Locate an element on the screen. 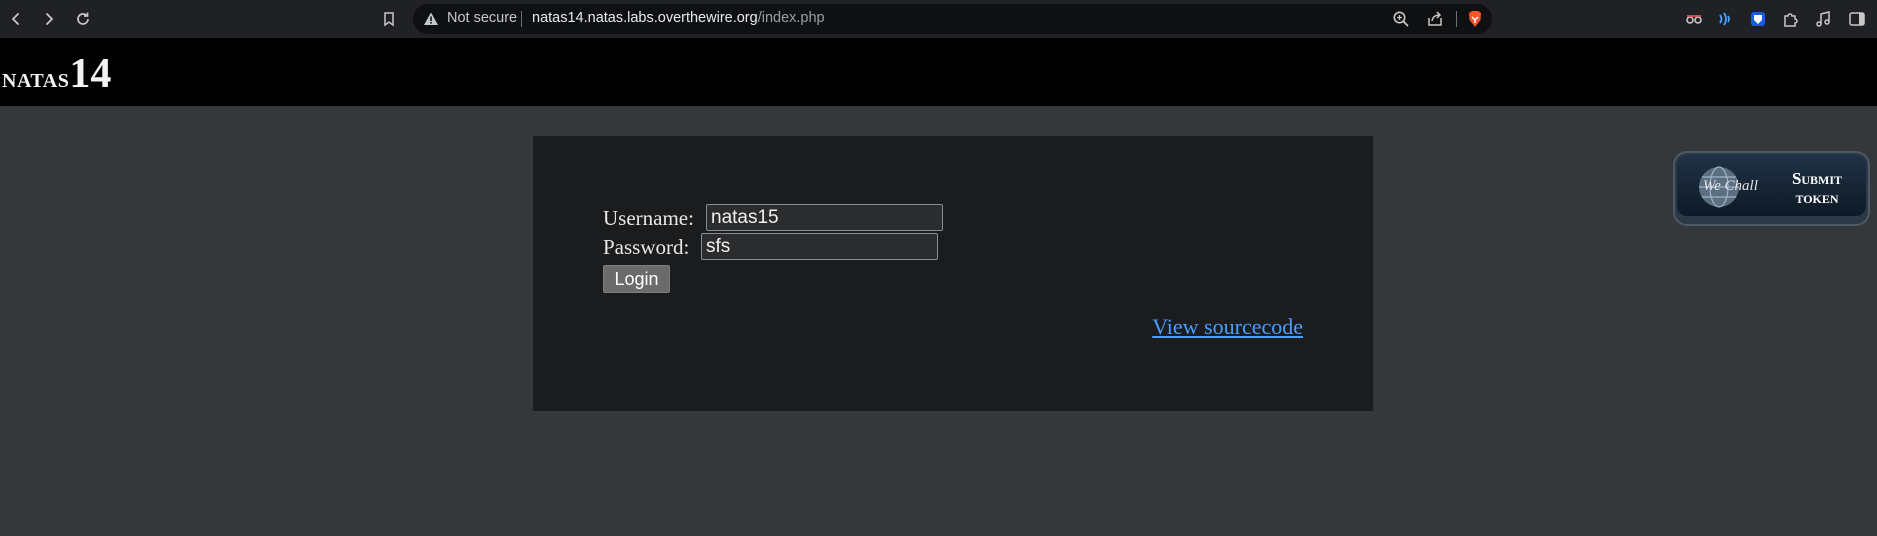 Image resolution: width=1877 pixels, height=536 pixels. site-title: natas14 is located at coordinates (56, 74).